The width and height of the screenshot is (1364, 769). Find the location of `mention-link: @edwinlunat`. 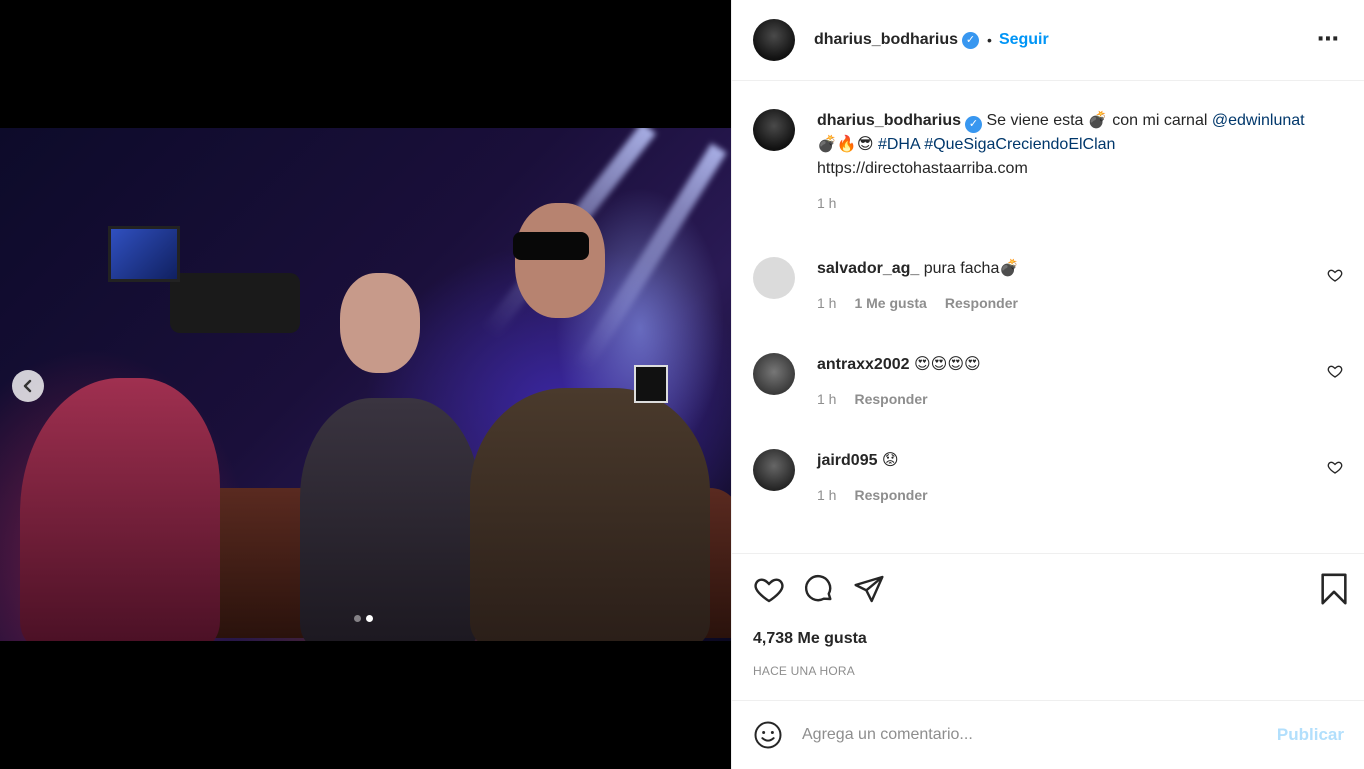

mention-link: @edwinlunat is located at coordinates (1258, 120).